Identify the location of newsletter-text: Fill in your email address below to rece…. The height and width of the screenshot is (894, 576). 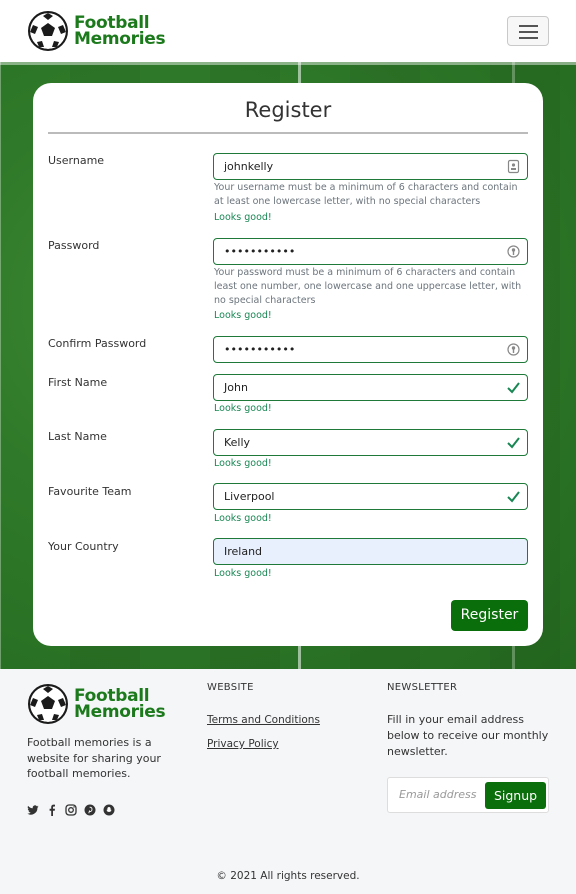
(468, 735).